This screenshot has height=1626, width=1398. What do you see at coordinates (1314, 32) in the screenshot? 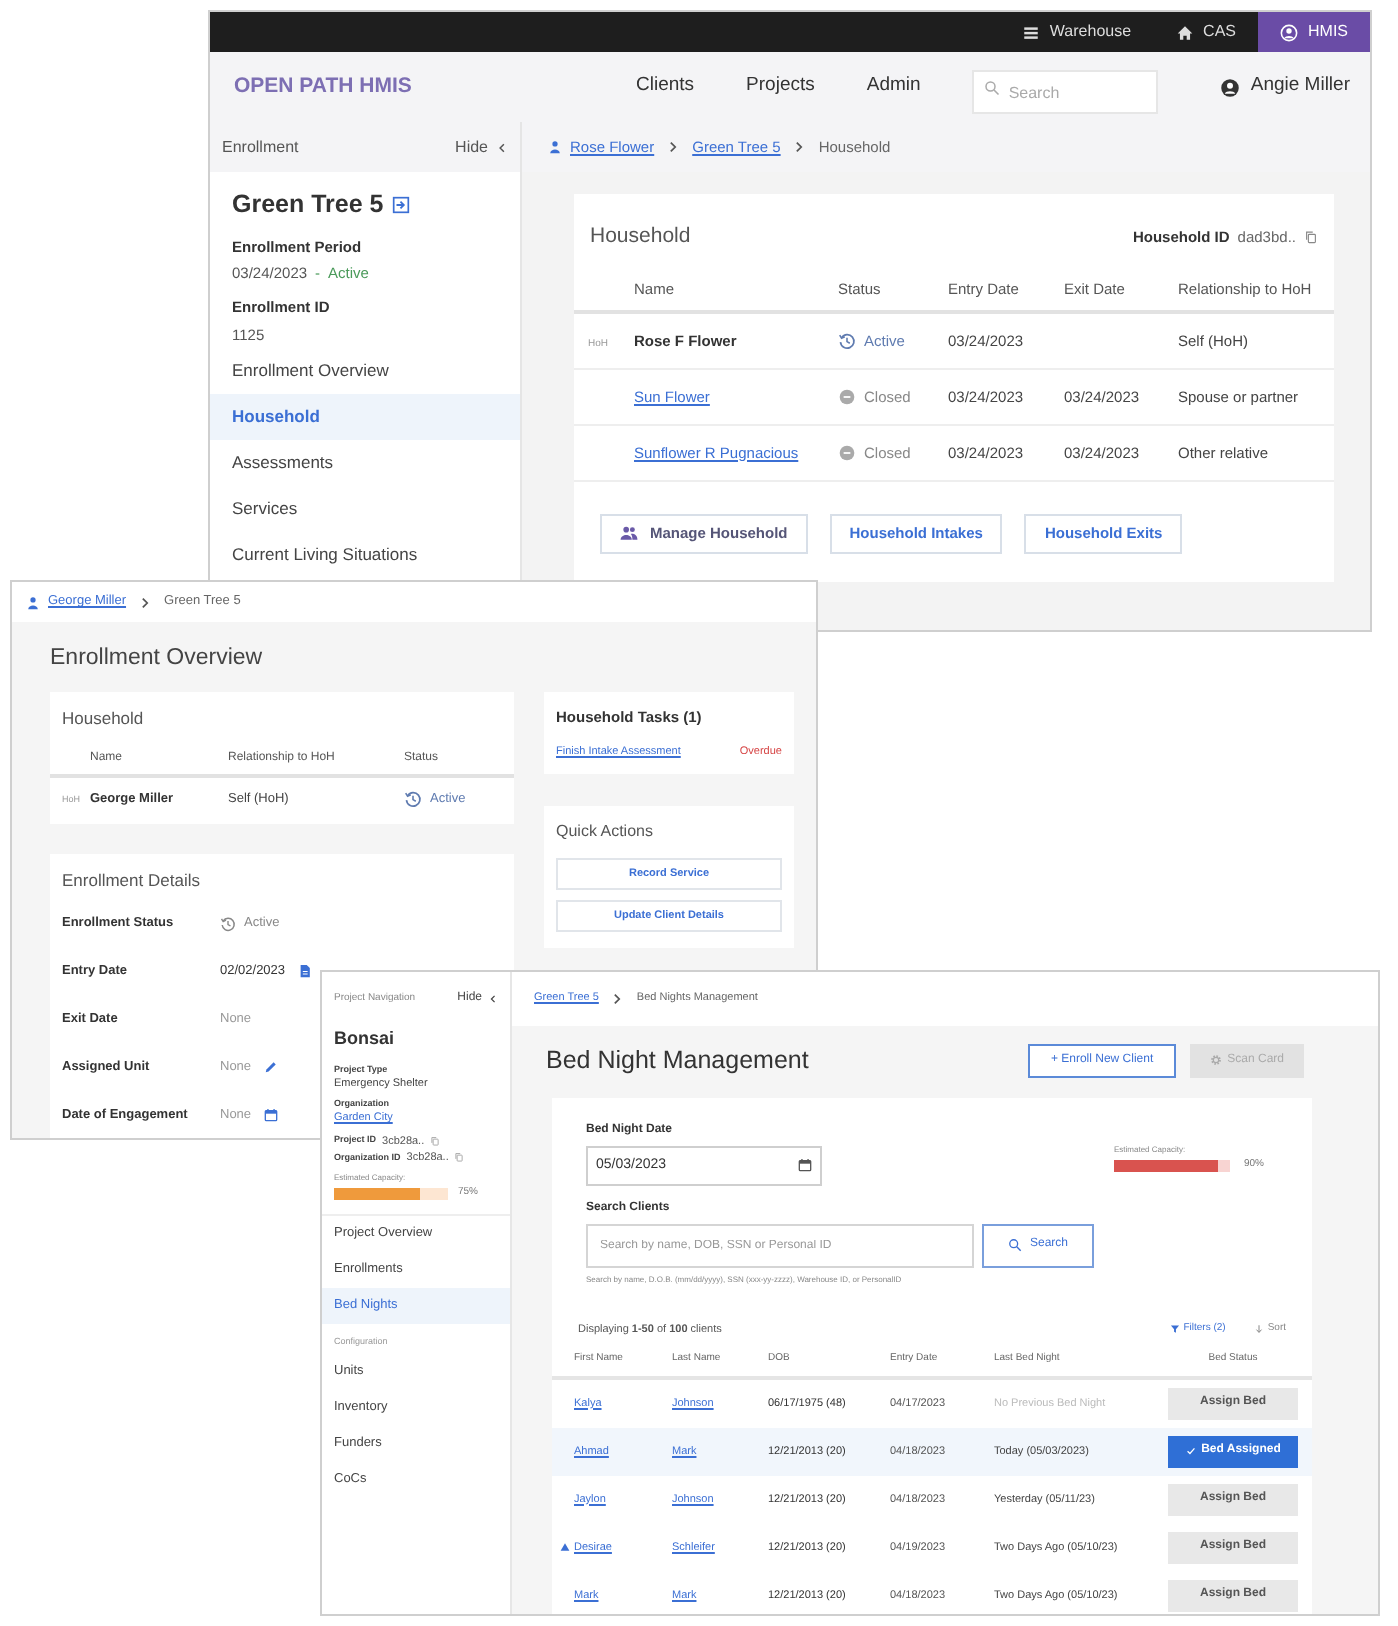
I see `app-switcher-tab: HMIS` at bounding box center [1314, 32].